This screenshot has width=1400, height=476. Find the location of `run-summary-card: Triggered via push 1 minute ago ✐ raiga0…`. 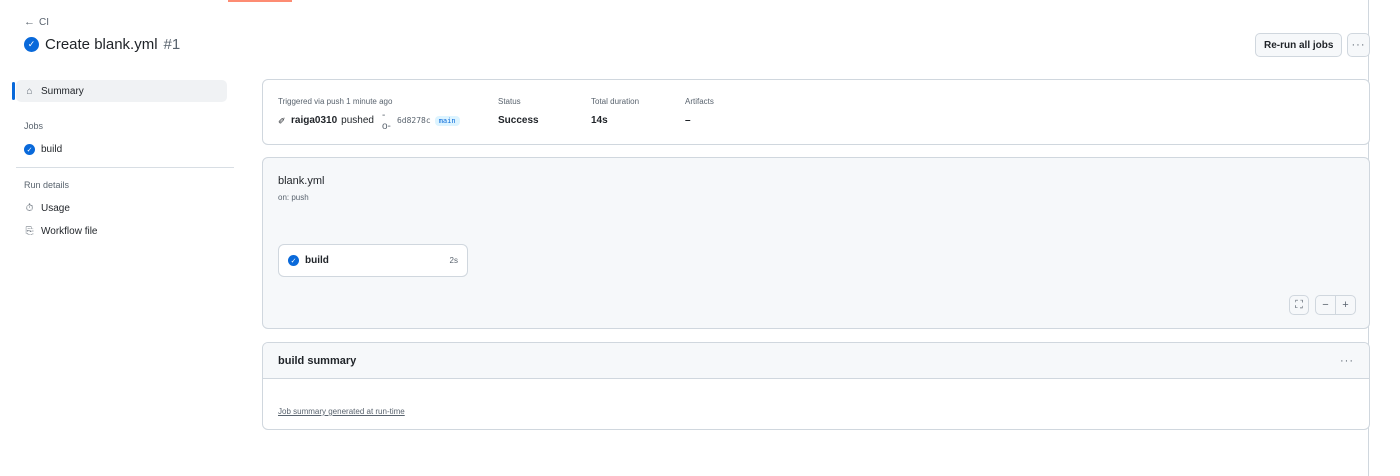

run-summary-card: Triggered via push 1 minute ago ✐ raiga0… is located at coordinates (816, 112).